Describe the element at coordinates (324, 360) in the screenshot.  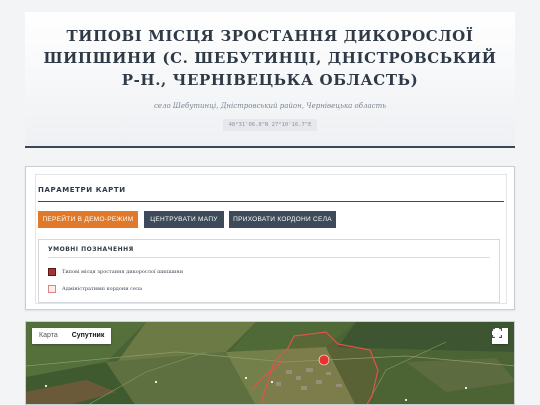
I see `rosehip-site-marker` at that location.